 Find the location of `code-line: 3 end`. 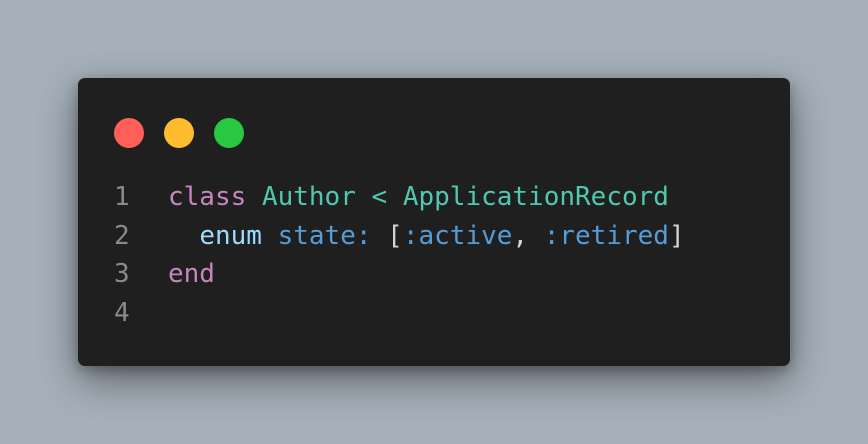

code-line: 3 end is located at coordinates (399, 274).